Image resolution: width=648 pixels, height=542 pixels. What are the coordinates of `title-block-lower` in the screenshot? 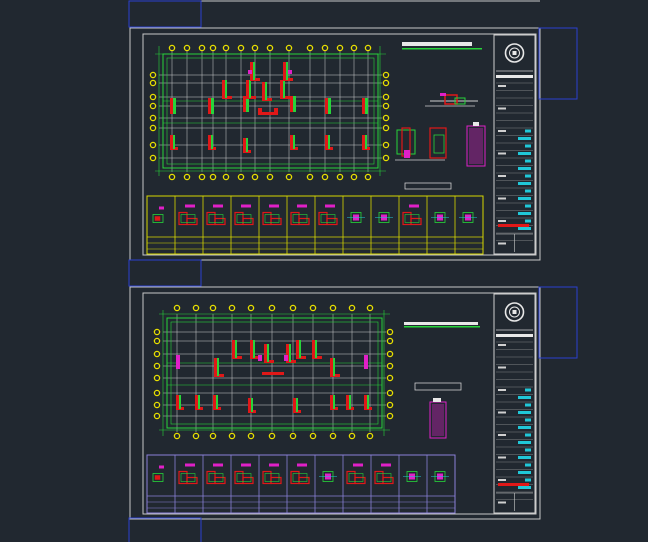 It's located at (514, 403).